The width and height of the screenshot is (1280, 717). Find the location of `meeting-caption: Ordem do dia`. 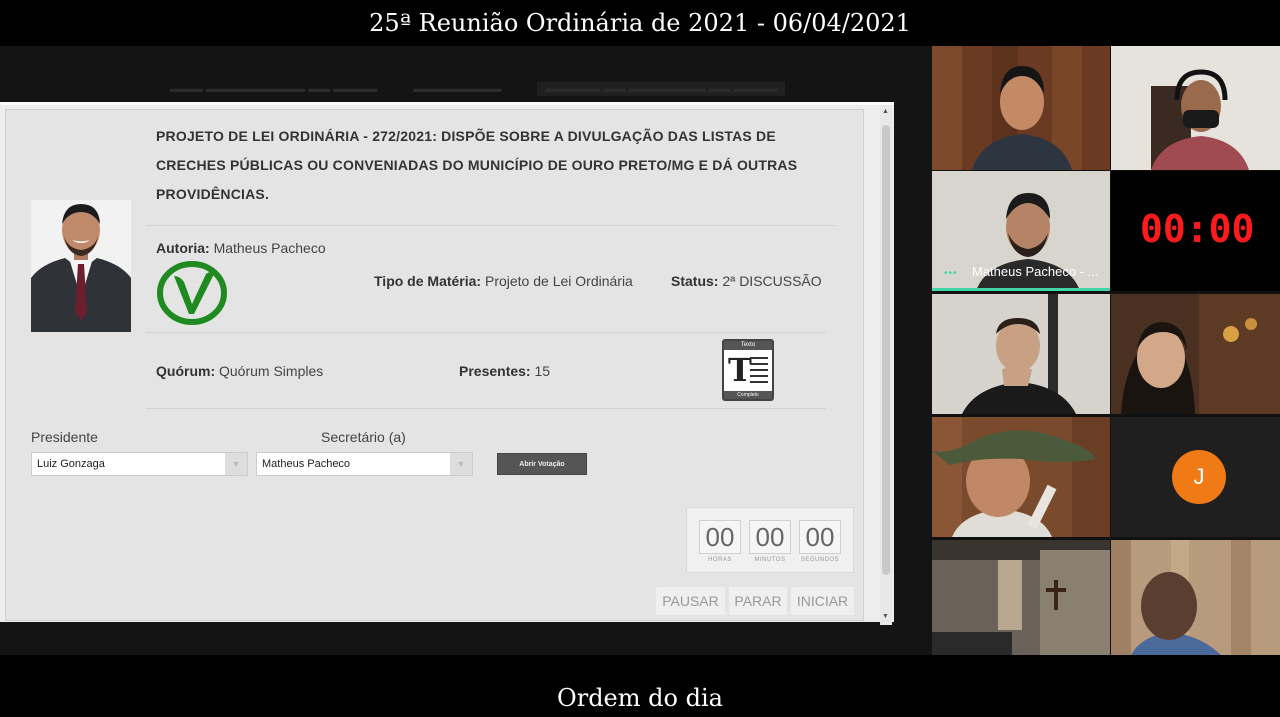

meeting-caption: Ordem do dia is located at coordinates (640, 686).